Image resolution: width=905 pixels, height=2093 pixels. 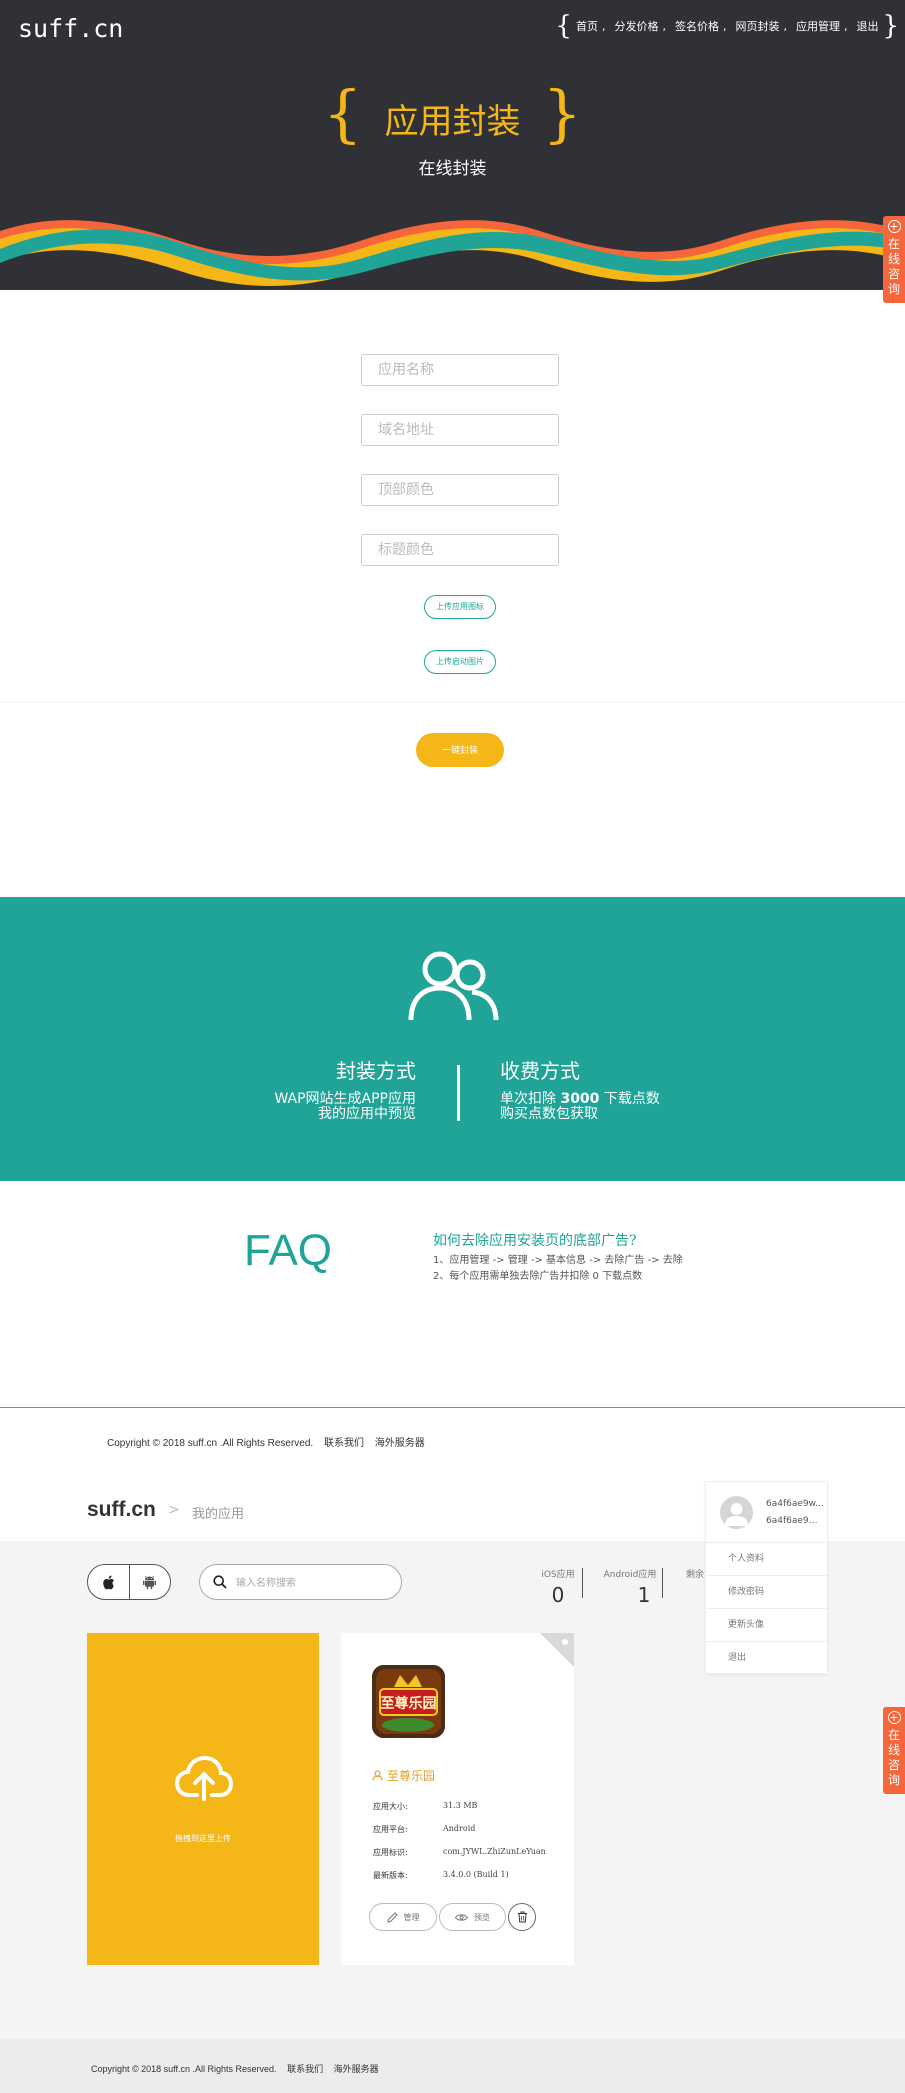 What do you see at coordinates (411, 1917) in the screenshot?
I see `manage-label: 管理` at bounding box center [411, 1917].